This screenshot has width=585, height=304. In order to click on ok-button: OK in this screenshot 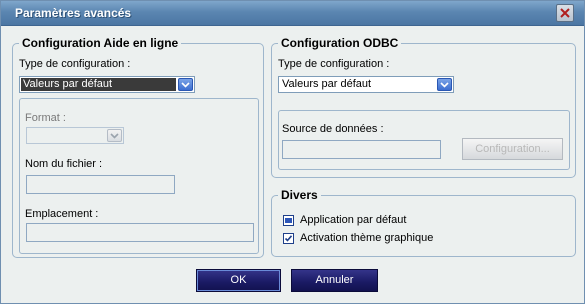, I will do `click(238, 280)`.